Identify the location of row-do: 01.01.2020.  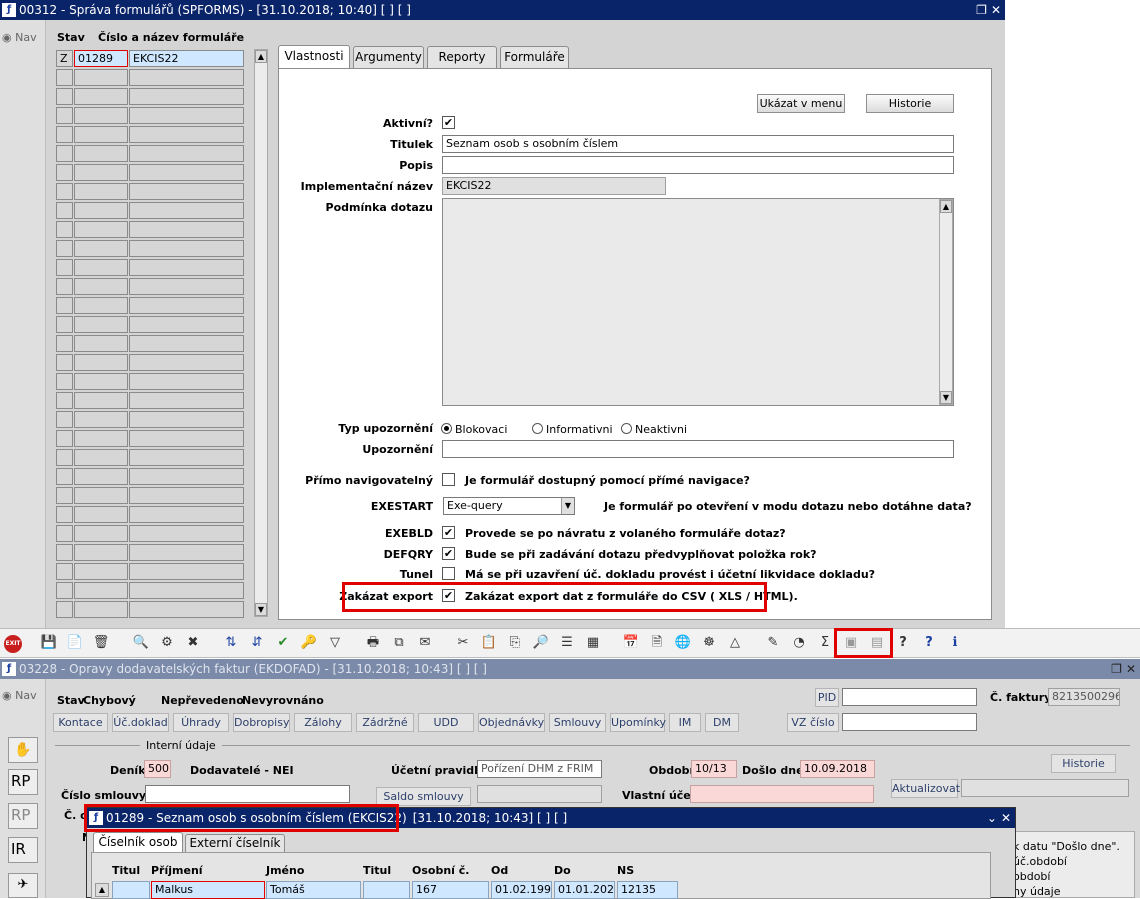
(584, 890).